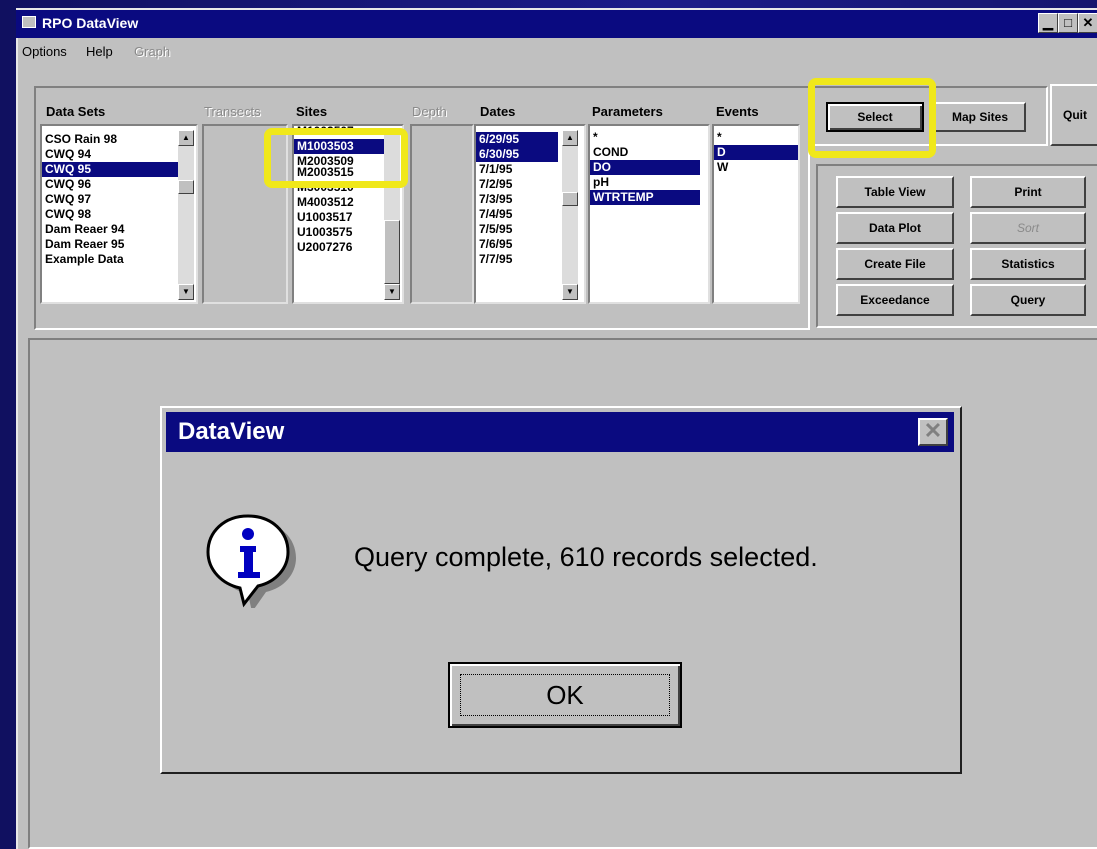 The width and height of the screenshot is (1097, 849). I want to click on list-item: Dam Reaer 95, so click(111, 244).